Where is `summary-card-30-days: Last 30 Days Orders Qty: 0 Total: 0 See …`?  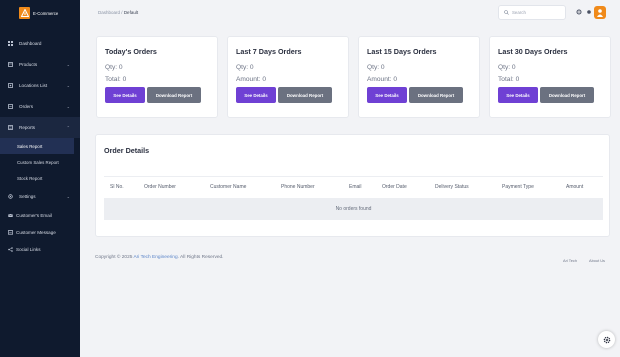 summary-card-30-days: Last 30 Days Orders Qty: 0 Total: 0 See … is located at coordinates (550, 77).